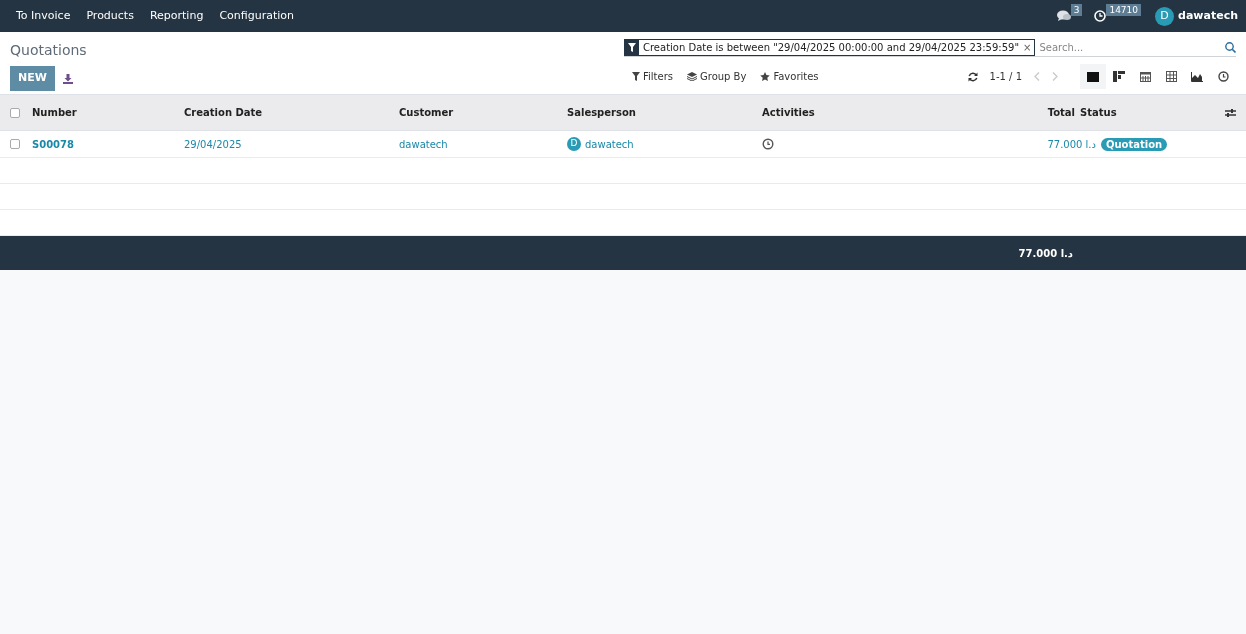 The height and width of the screenshot is (634, 1246). Describe the element at coordinates (15, 144) in the screenshot. I see `row-checkbox` at that location.